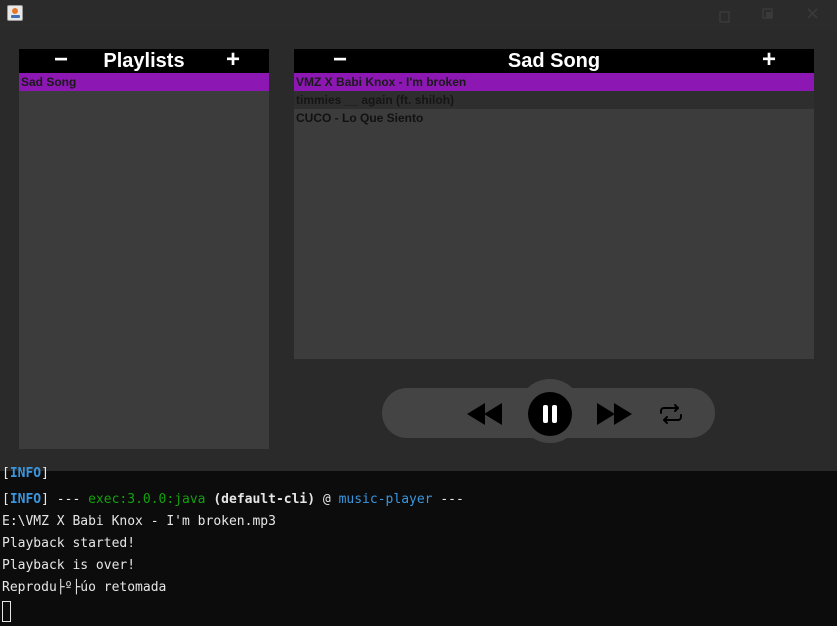 The height and width of the screenshot is (626, 837). I want to click on console-plugin: exec:3.0.0:java, so click(147, 499).